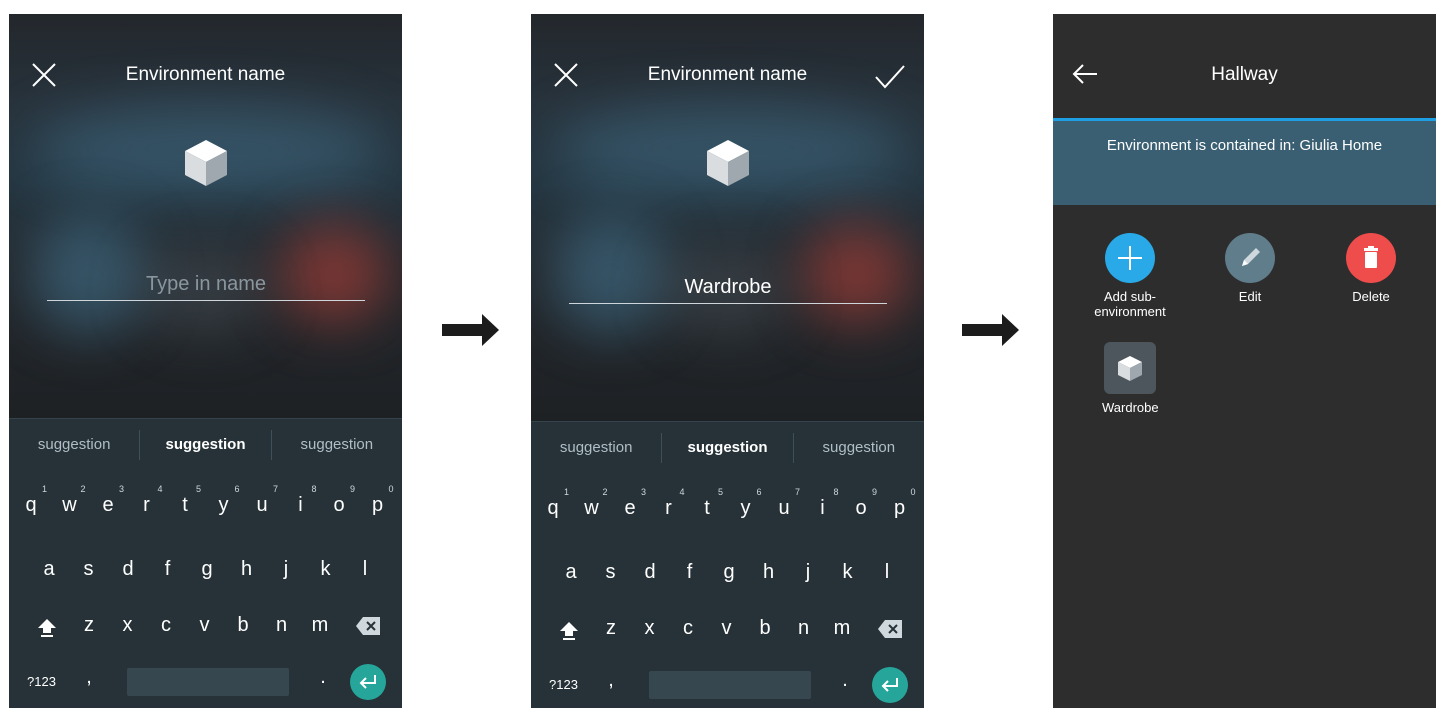 Image resolution: width=1436 pixels, height=708 pixels. I want to click on delete-label: Delete, so click(1371, 296).